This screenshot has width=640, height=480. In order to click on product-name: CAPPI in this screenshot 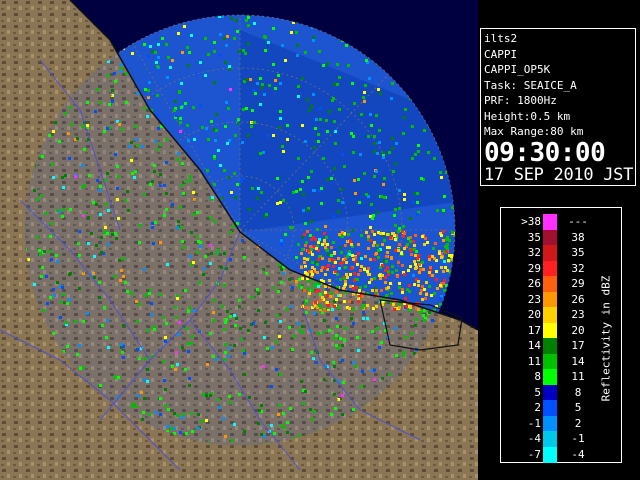, I will do `click(501, 54)`.